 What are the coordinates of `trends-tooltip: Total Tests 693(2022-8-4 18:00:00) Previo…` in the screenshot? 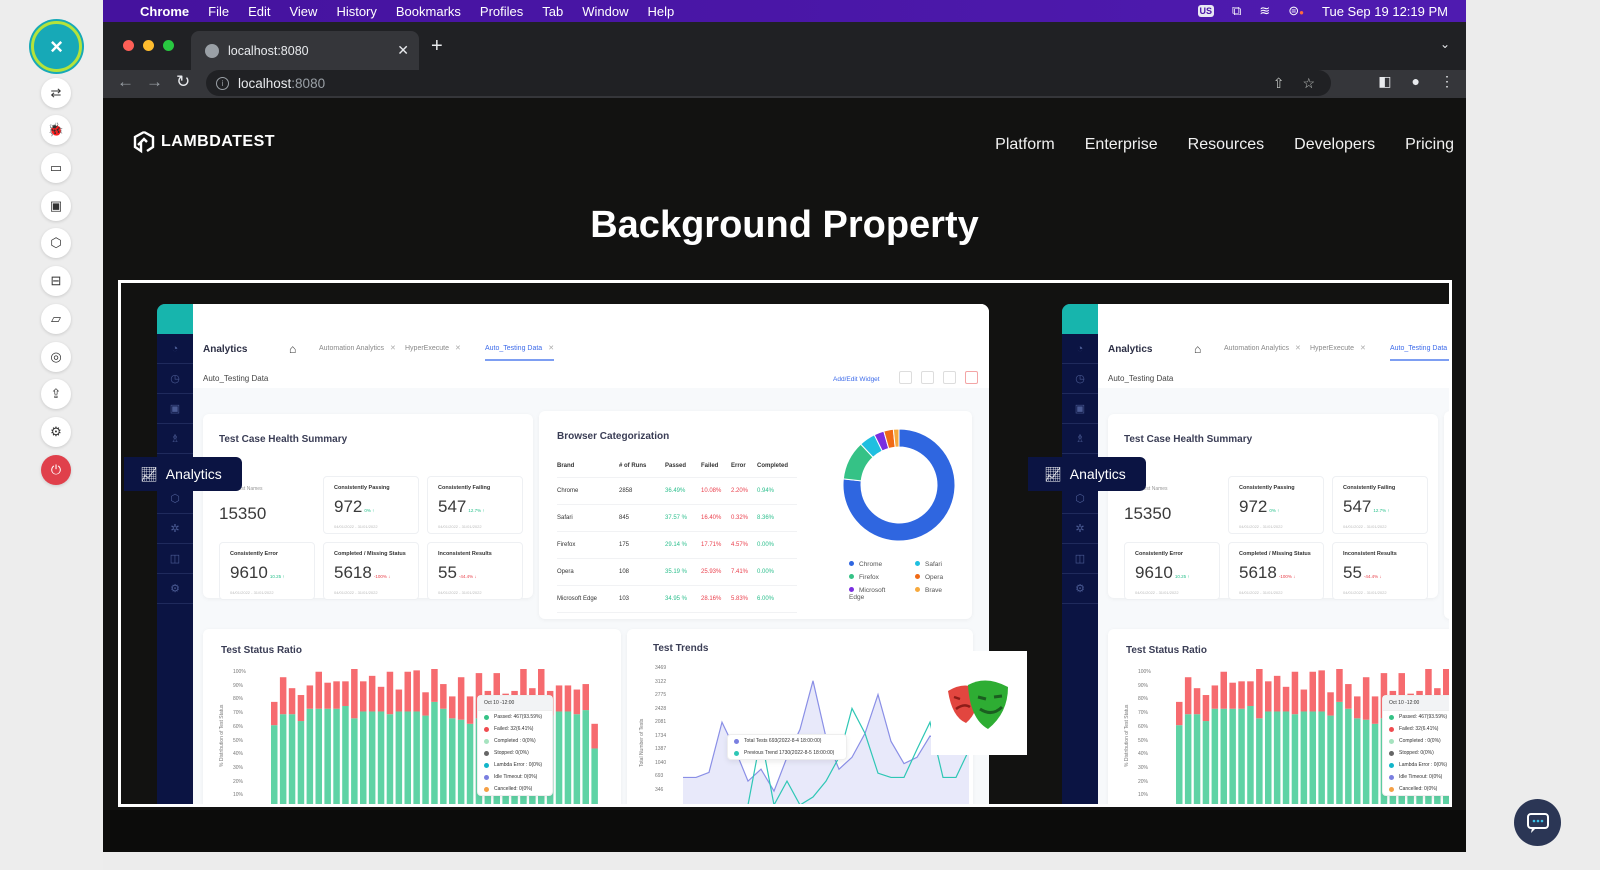 It's located at (787, 747).